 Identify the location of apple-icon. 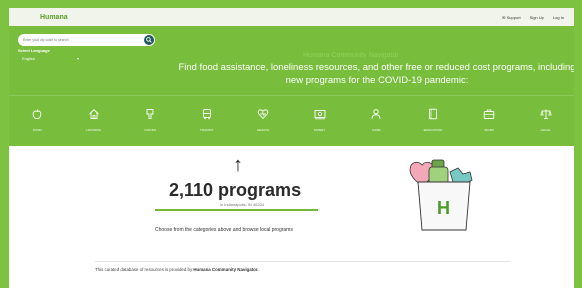
(37, 114).